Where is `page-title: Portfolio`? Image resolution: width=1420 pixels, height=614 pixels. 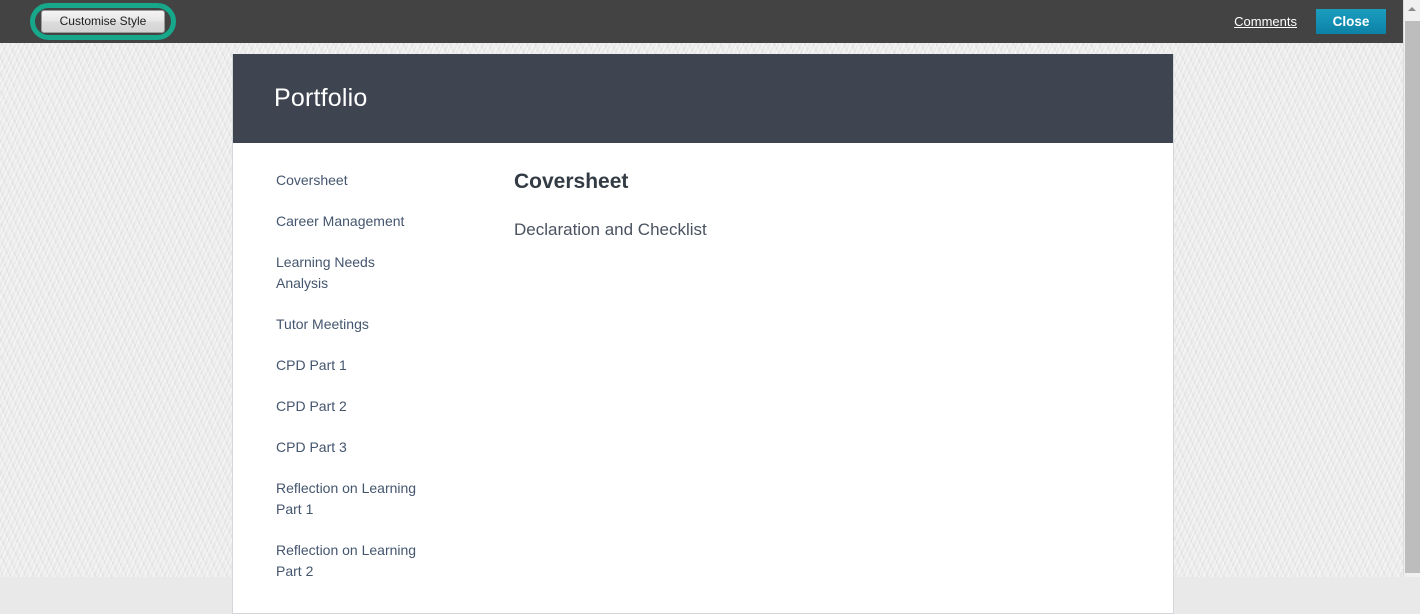
page-title: Portfolio is located at coordinates (321, 98).